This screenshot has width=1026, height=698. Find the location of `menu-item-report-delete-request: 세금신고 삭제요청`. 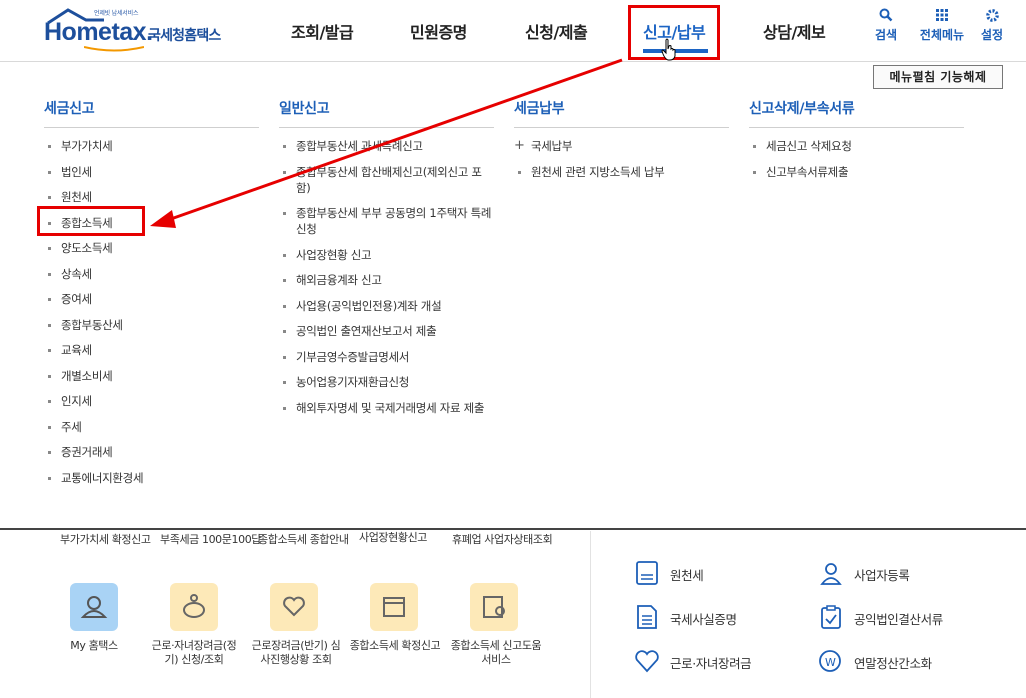

menu-item-report-delete-request: 세금신고 삭제요청 is located at coordinates (856, 146).